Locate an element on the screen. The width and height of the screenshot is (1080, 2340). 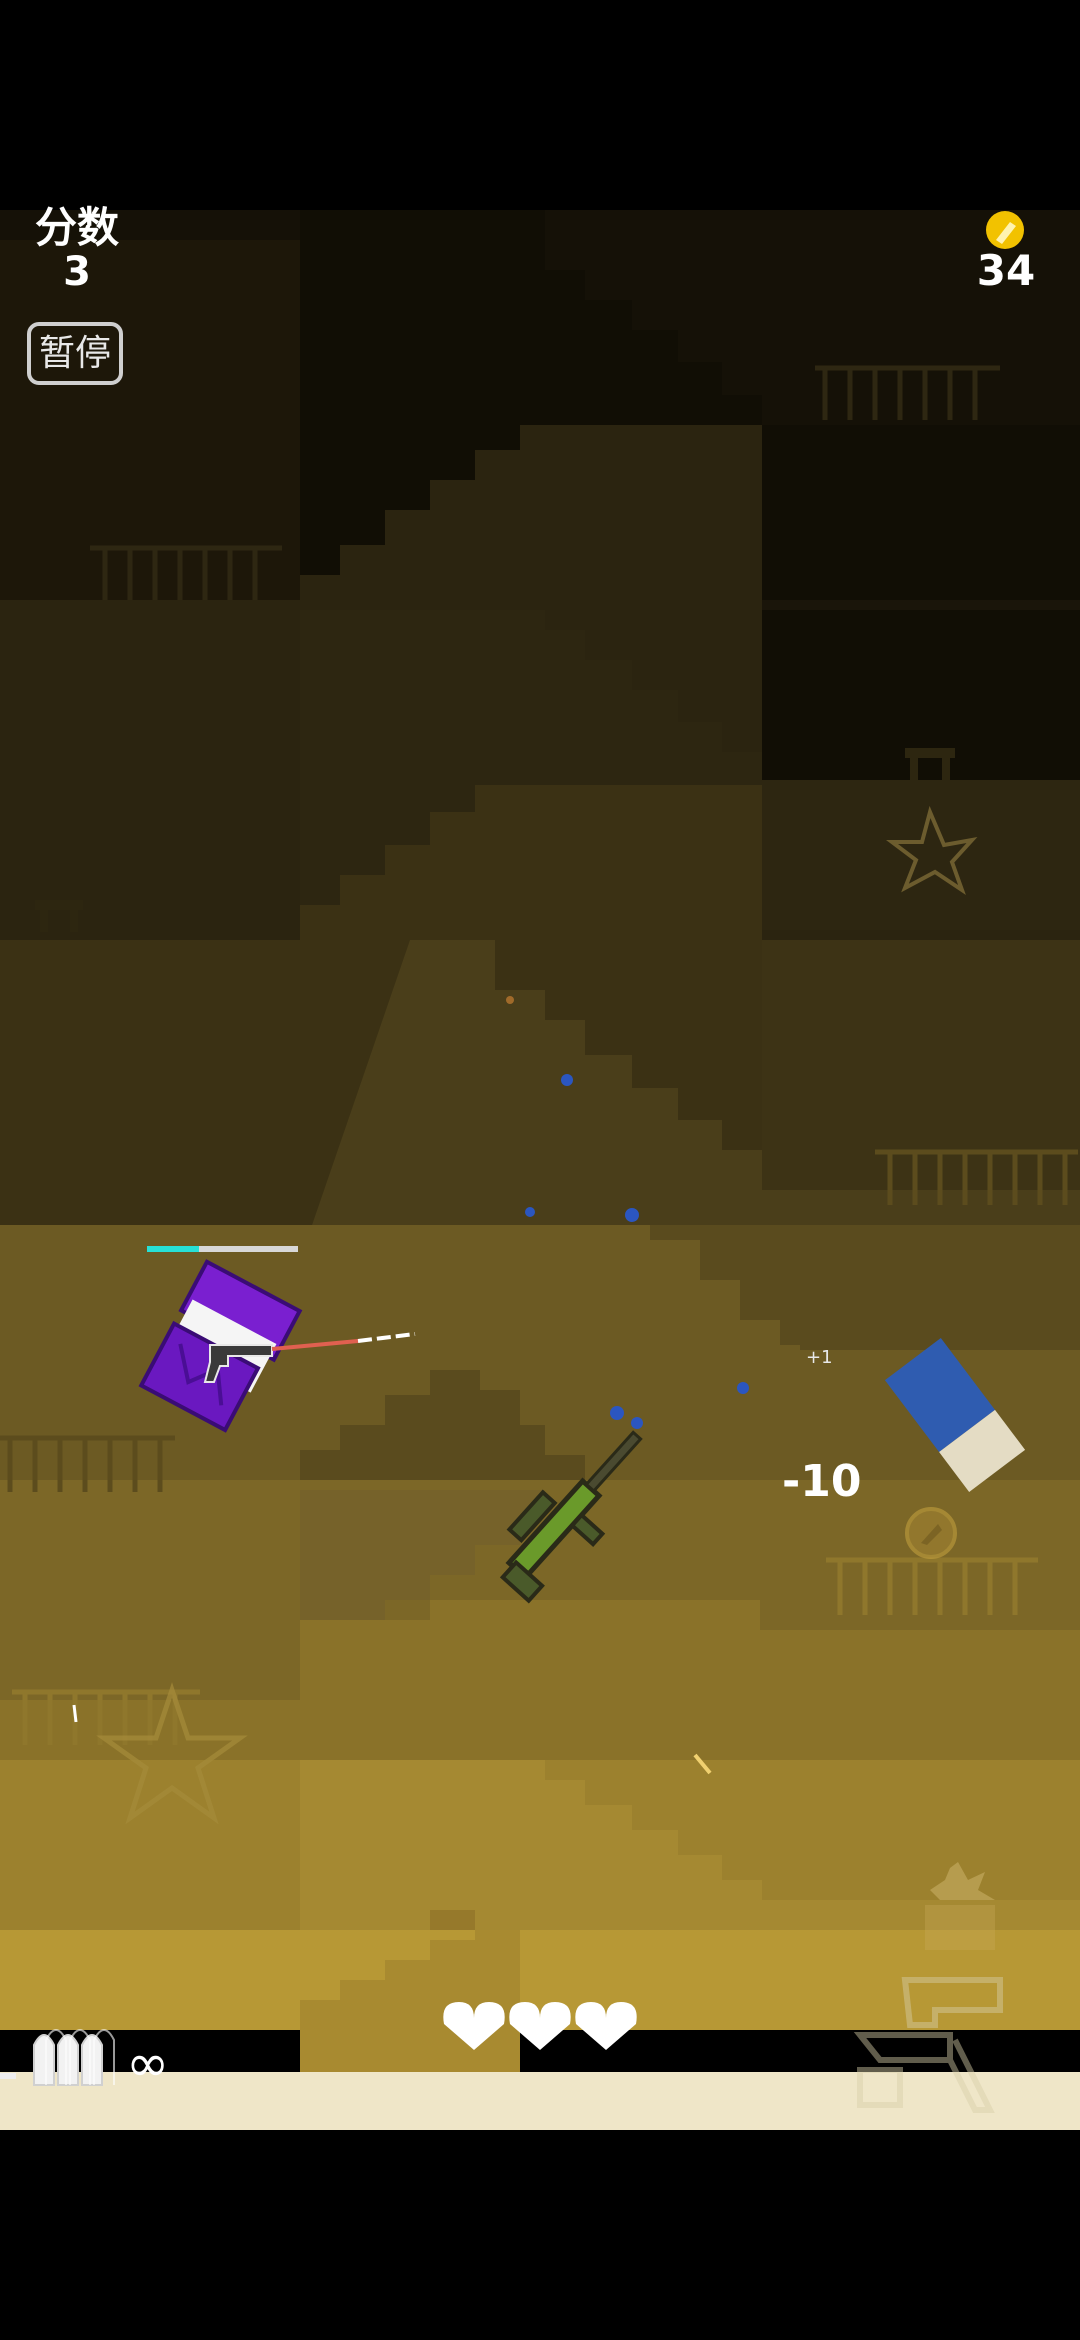
score-value: 3 is located at coordinates (77, 272).